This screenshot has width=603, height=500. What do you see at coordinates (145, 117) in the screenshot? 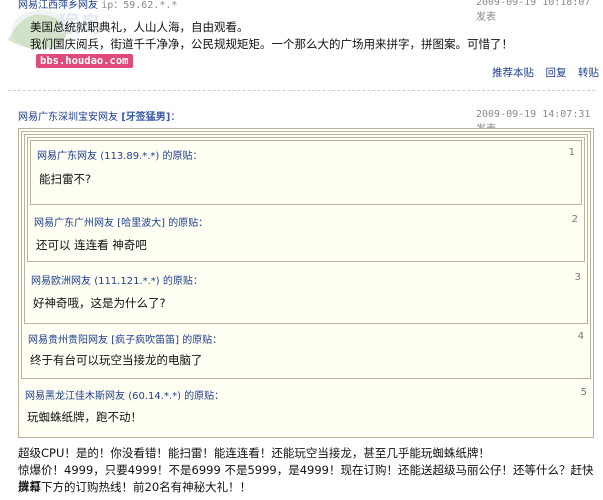
I see `post2-nick: [牙签猛男]` at bounding box center [145, 117].